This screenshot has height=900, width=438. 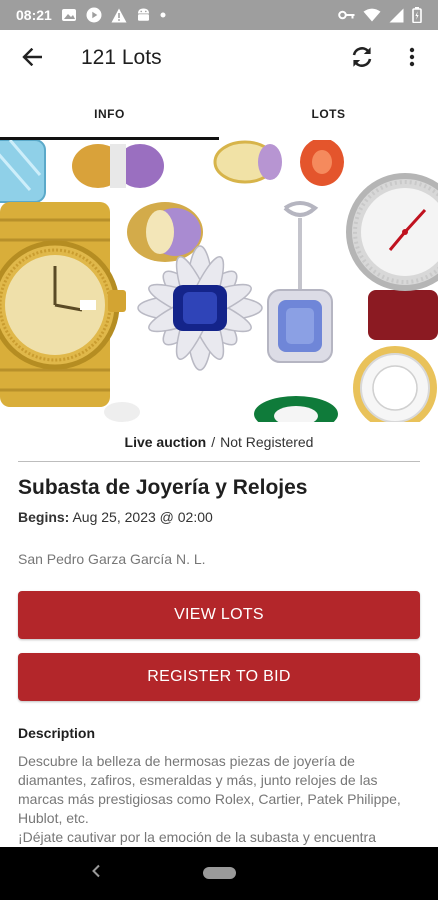 I want to click on begins-value: Aug 25, 2023 @ 02:00, so click(x=142, y=517).